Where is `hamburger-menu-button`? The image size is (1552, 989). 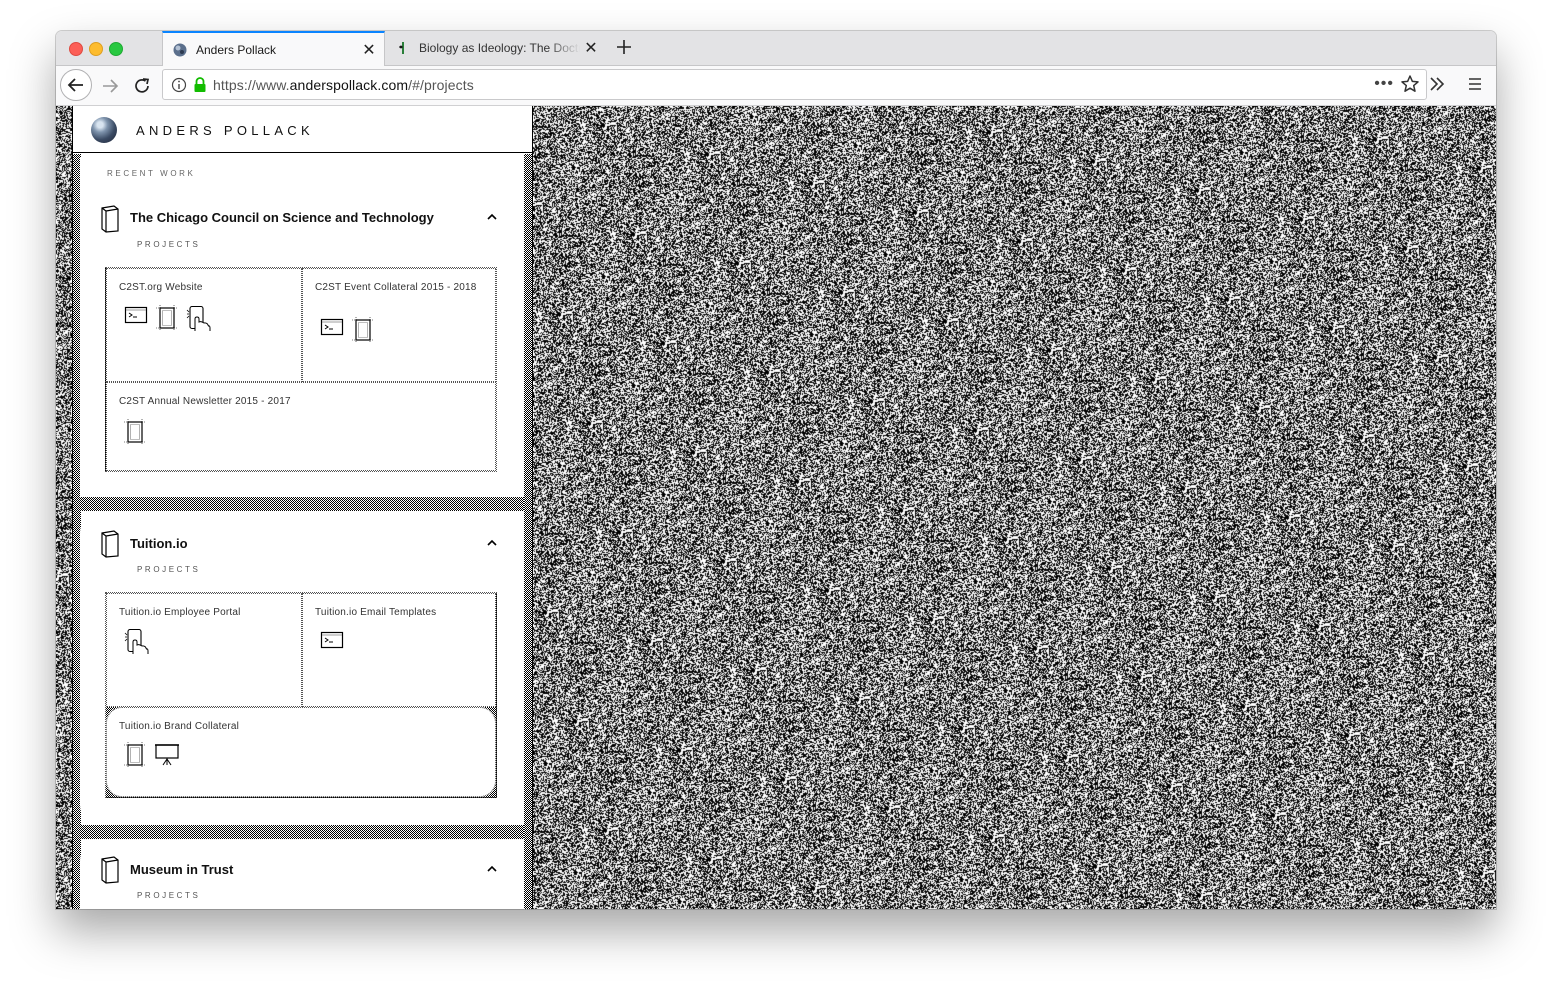
hamburger-menu-button is located at coordinates (1475, 86).